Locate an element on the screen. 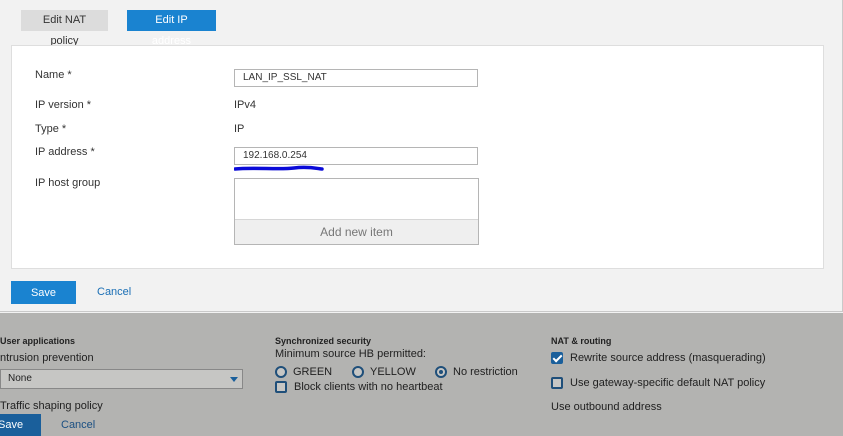 Image resolution: width=843 pixels, height=436 pixels. traffic-shaping-label: Traffic shaping policy is located at coordinates (51, 406).